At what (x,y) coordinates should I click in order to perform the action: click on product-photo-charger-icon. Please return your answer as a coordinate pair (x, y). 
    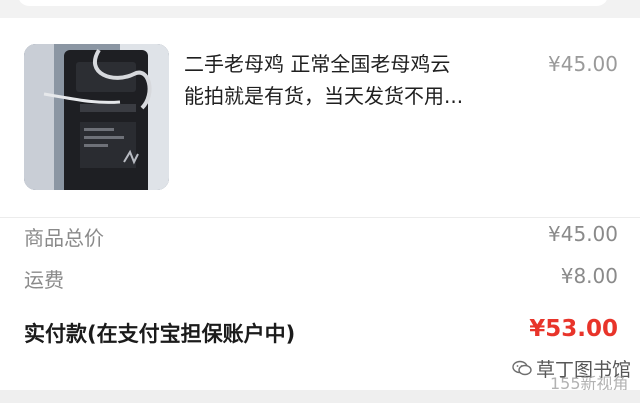
    Looking at the image, I should click on (96, 117).